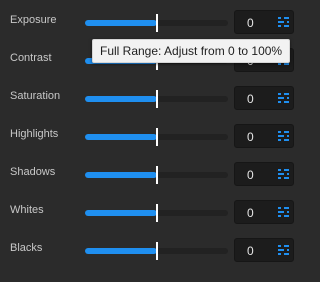  I want to click on slider-row-saturation: Saturation 0, so click(160, 97).